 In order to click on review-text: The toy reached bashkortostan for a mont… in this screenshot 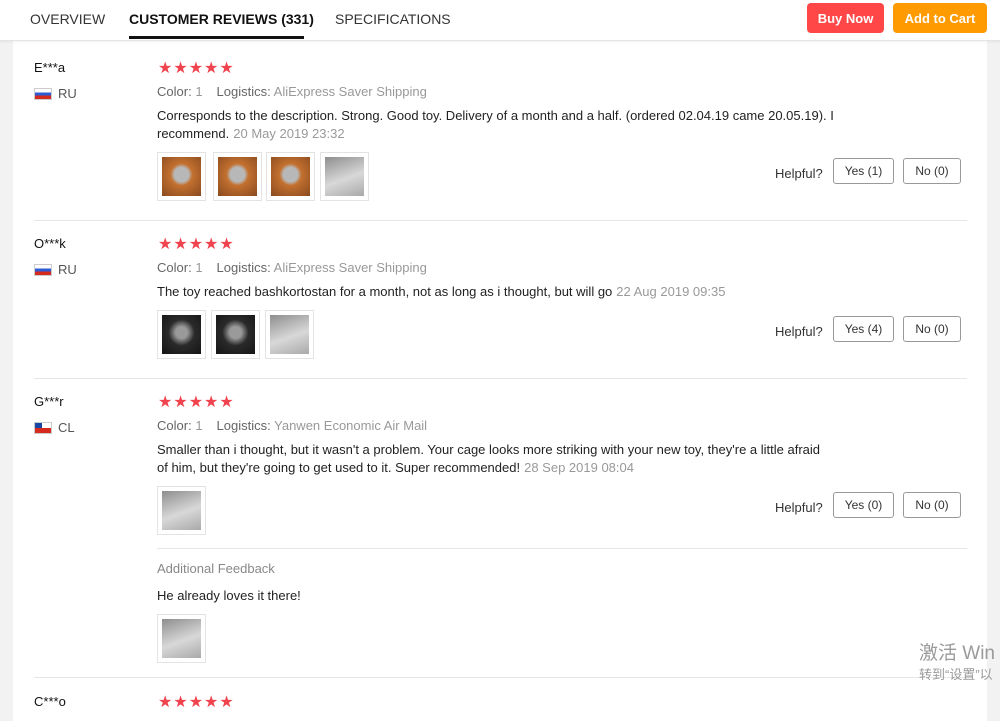, I will do `click(517, 292)`.